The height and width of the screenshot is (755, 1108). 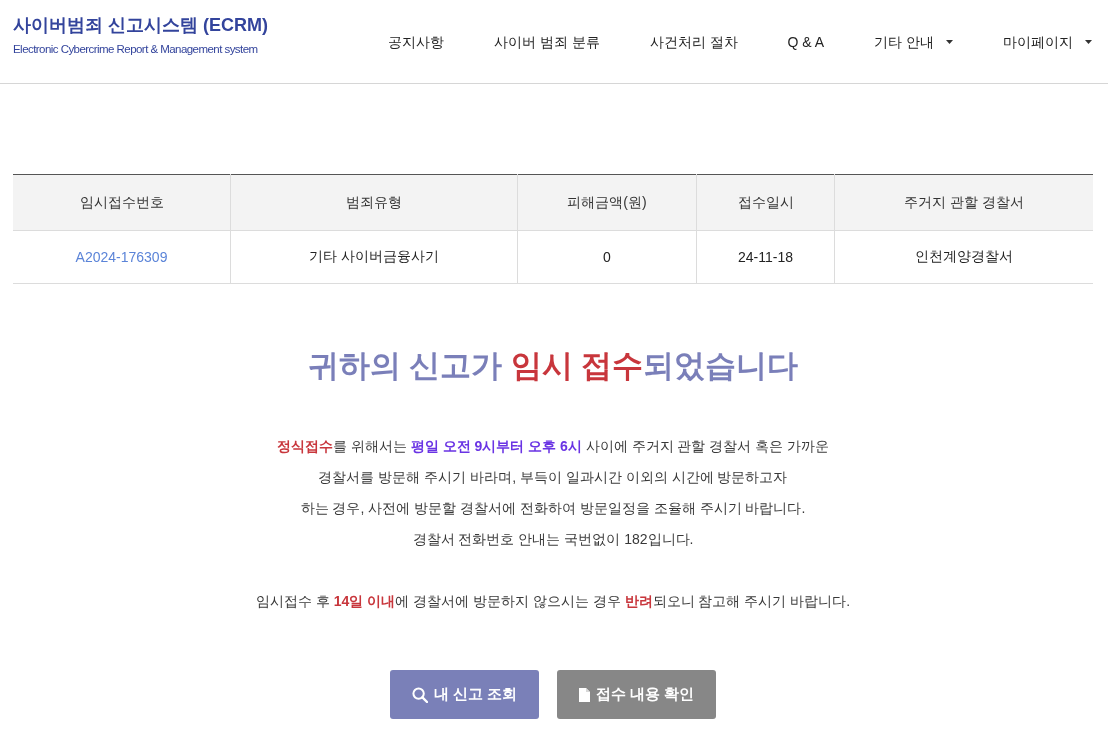 I want to click on site-title: 사이버범죄 신고시스템 (ECRM), so click(x=140, y=25).